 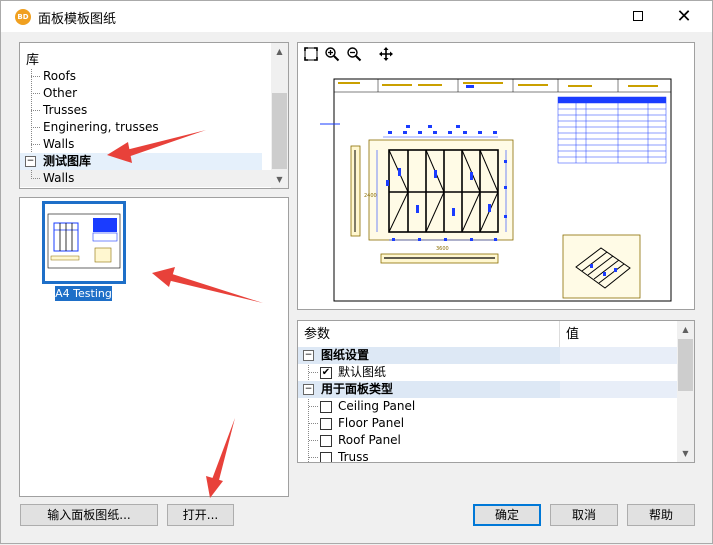 I want to click on zoom-out-icon, so click(x=354, y=55).